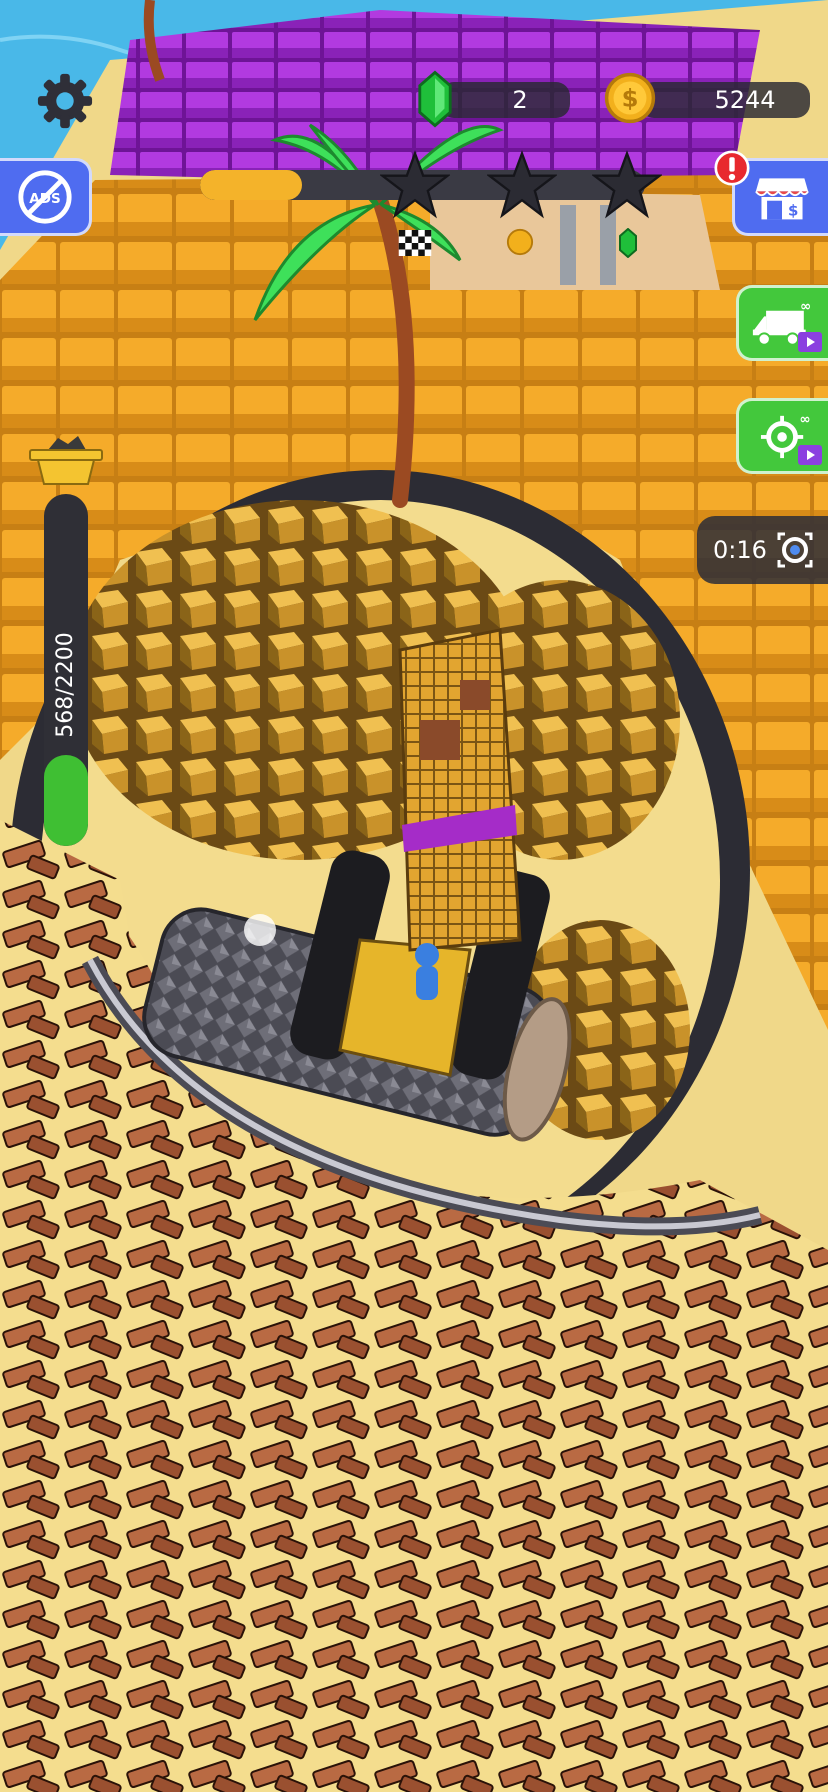  I want to click on timer-text: 0:16, so click(740, 550).